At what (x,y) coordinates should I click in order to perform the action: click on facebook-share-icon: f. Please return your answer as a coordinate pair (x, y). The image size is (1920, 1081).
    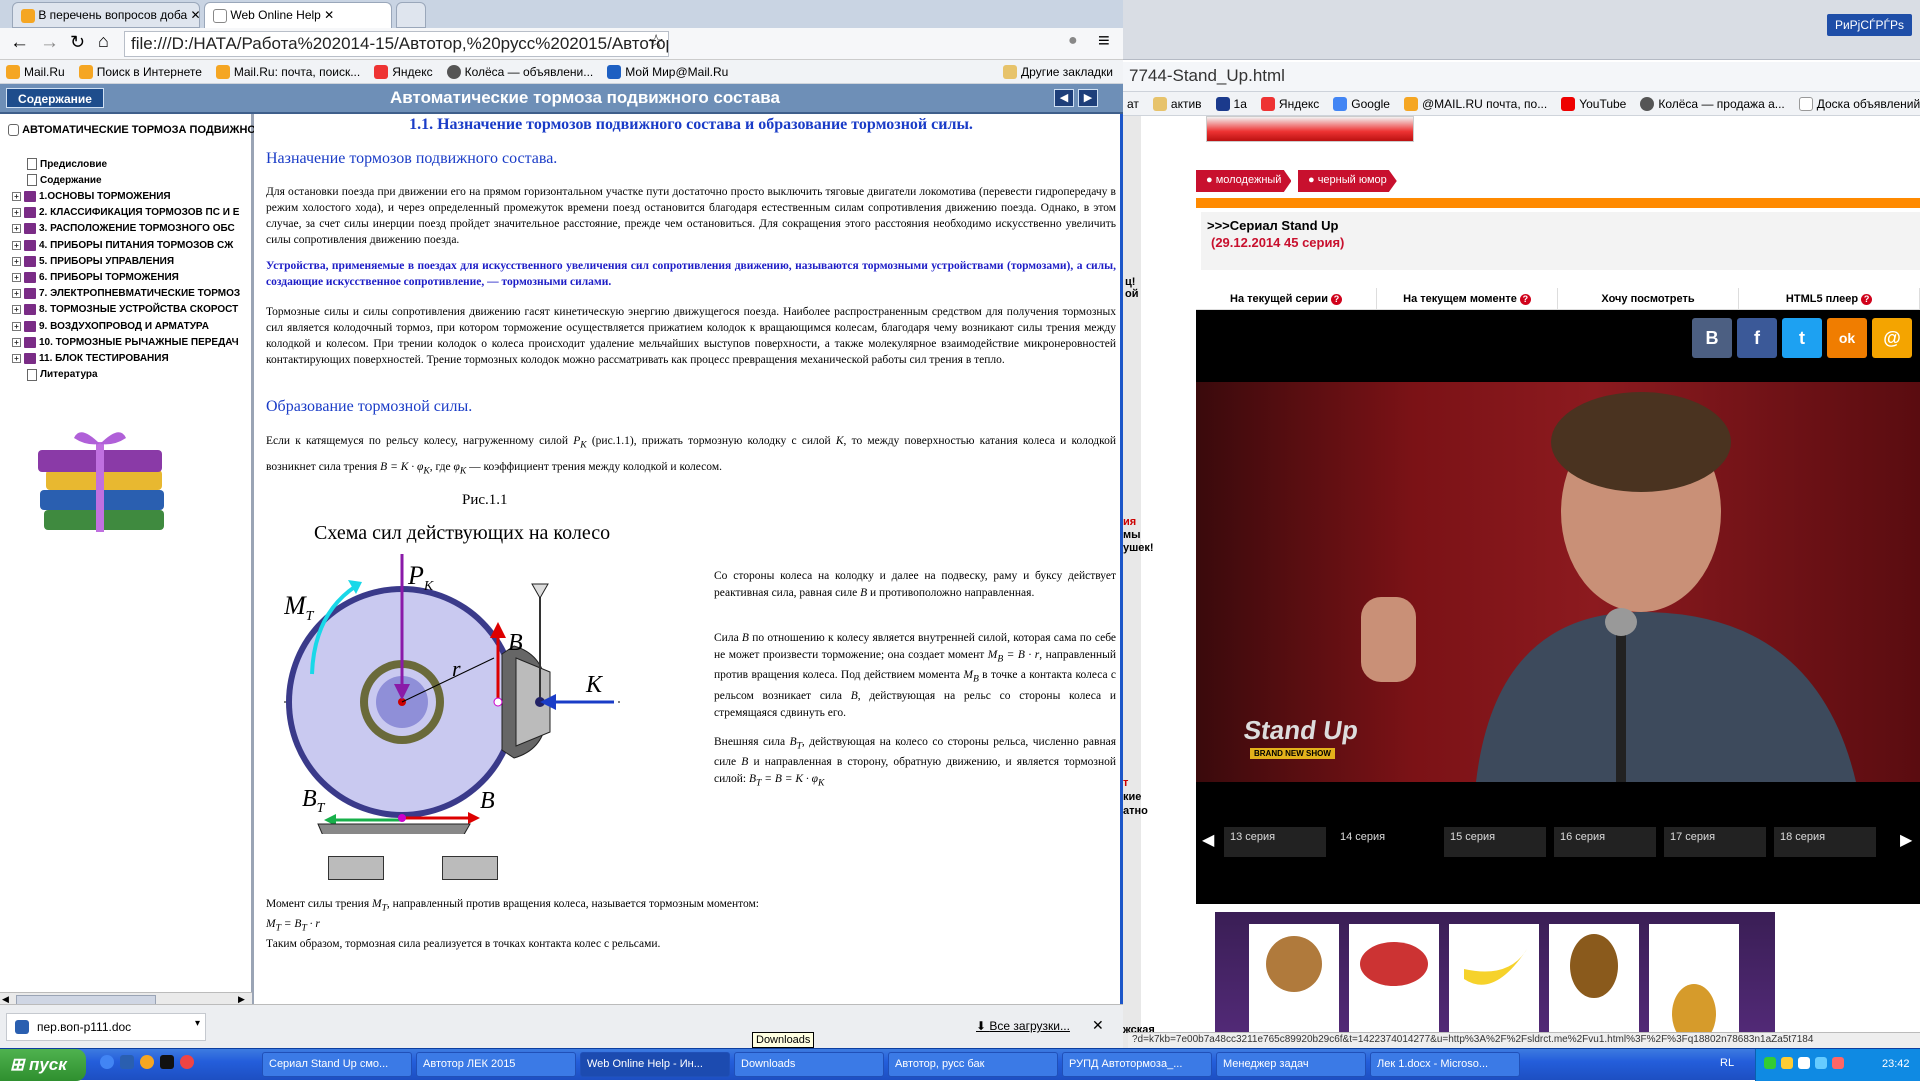
    Looking at the image, I should click on (1757, 338).